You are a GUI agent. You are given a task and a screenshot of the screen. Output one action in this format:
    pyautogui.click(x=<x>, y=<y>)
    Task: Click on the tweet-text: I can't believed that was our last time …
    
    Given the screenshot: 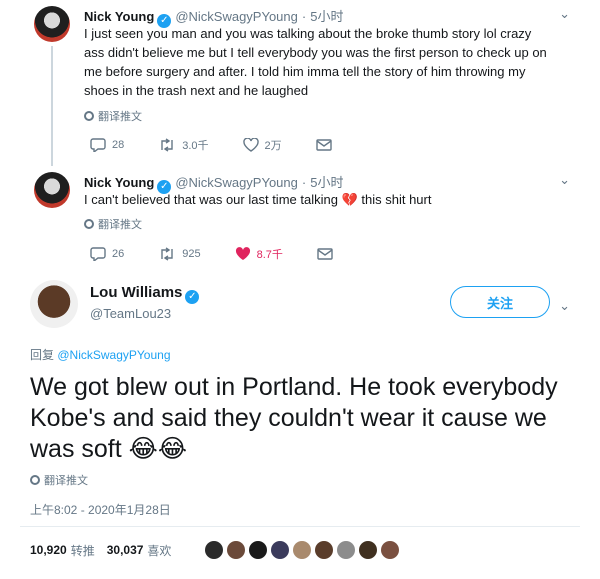 What is the action you would take?
    pyautogui.click(x=319, y=199)
    